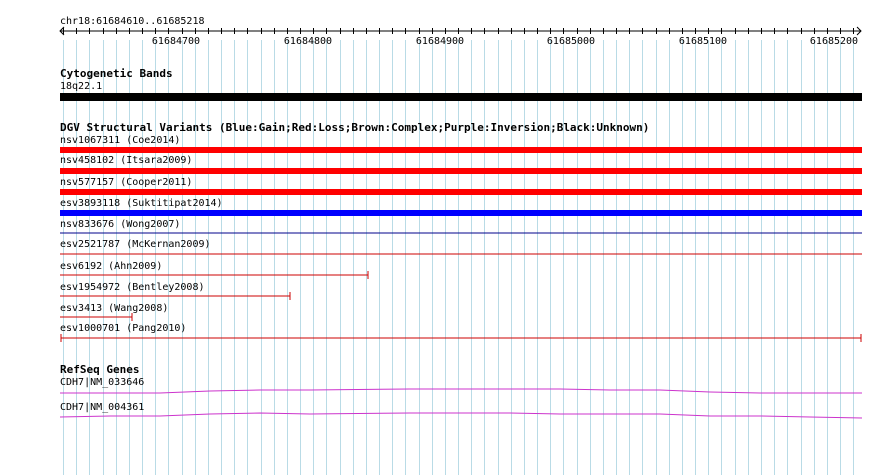  Describe the element at coordinates (100, 369) in the screenshot. I see `refseq-track-title: RefSeq Genes` at that location.